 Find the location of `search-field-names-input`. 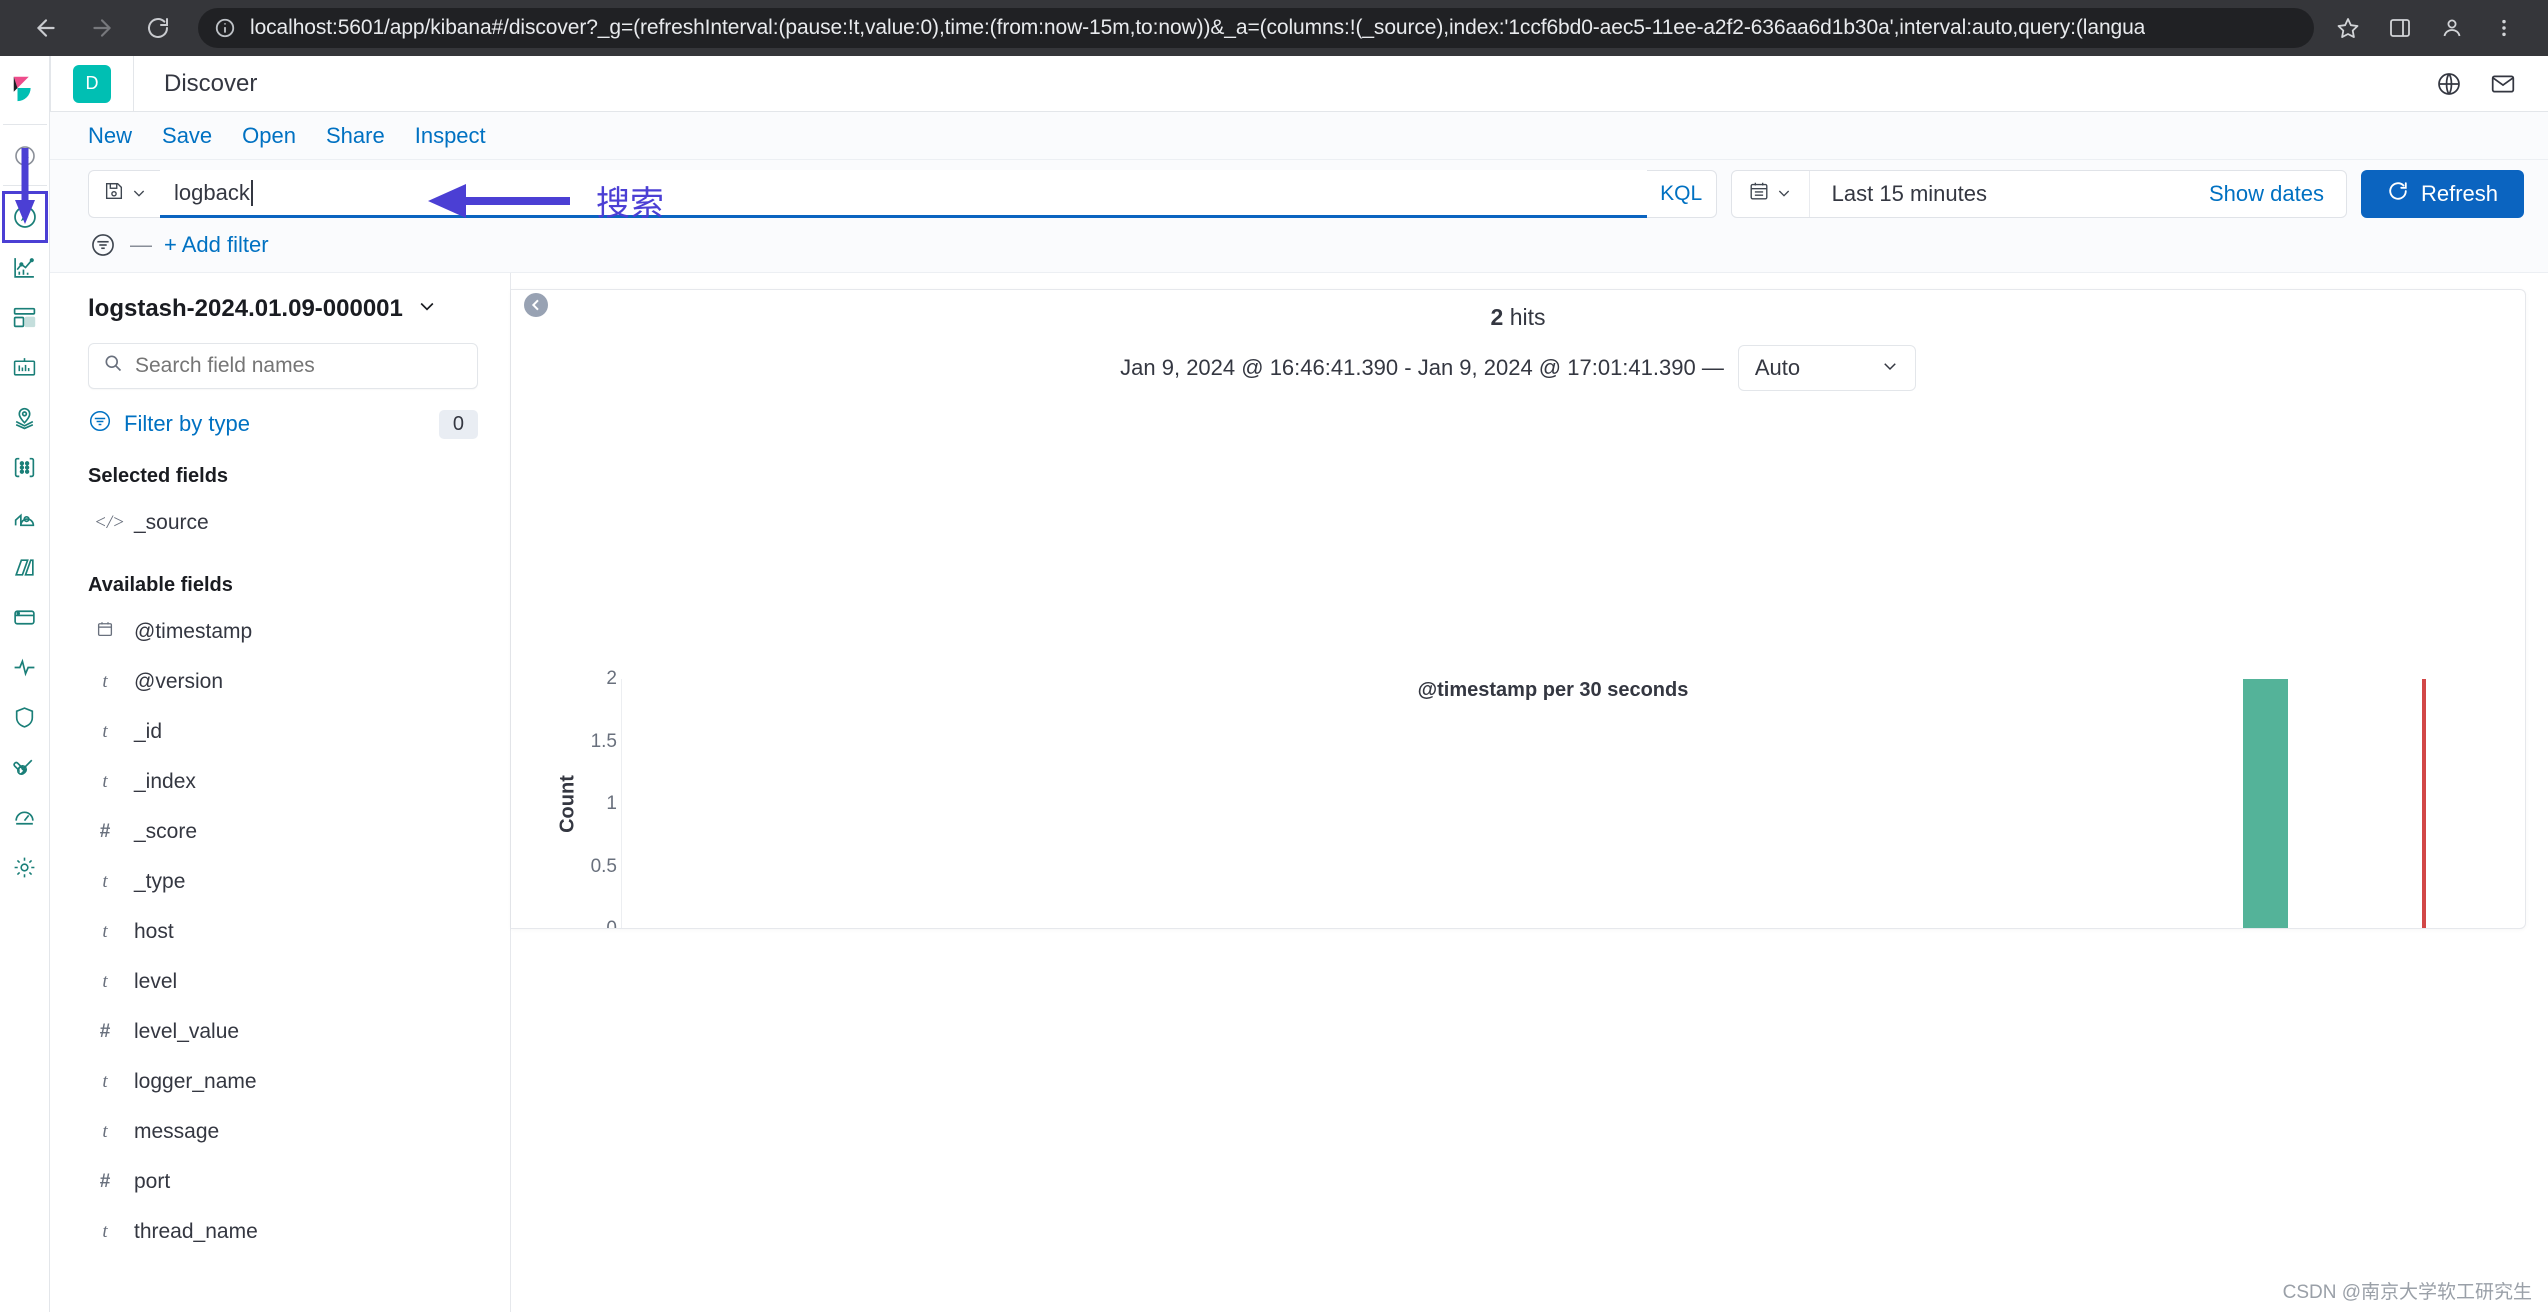

search-field-names-input is located at coordinates (299, 366).